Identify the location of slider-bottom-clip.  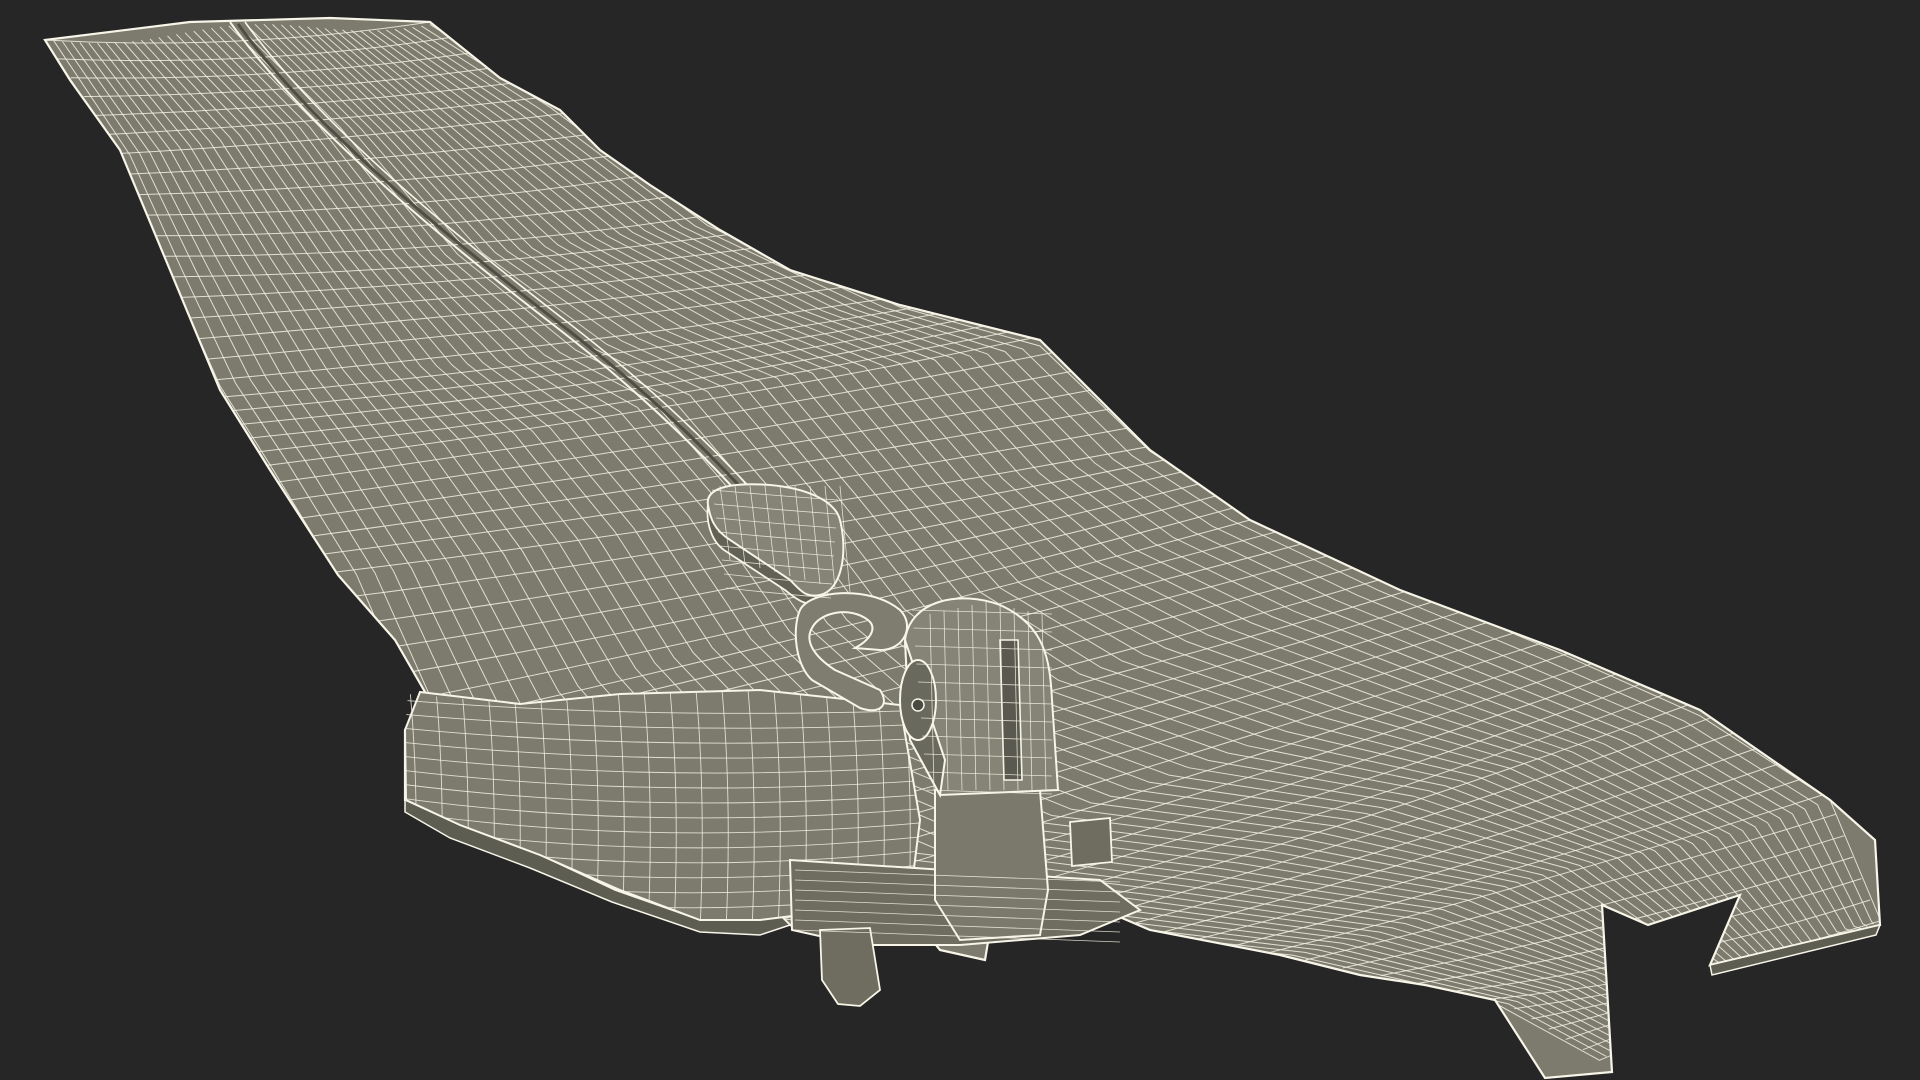
(850, 967).